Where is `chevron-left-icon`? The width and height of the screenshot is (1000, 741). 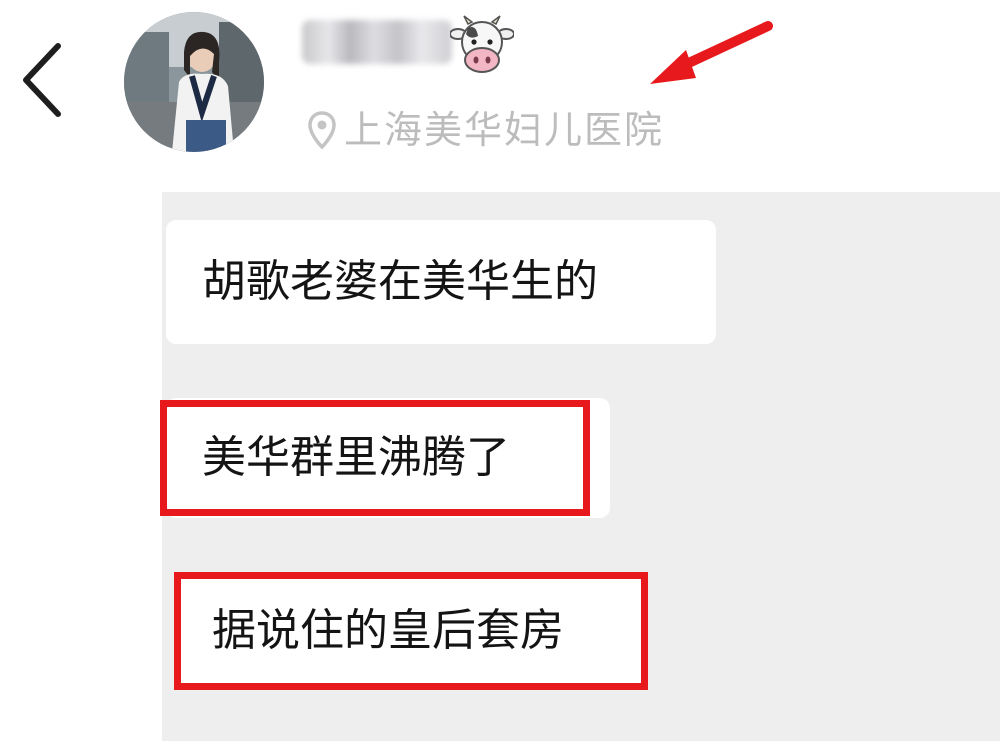
chevron-left-icon is located at coordinates (42, 80).